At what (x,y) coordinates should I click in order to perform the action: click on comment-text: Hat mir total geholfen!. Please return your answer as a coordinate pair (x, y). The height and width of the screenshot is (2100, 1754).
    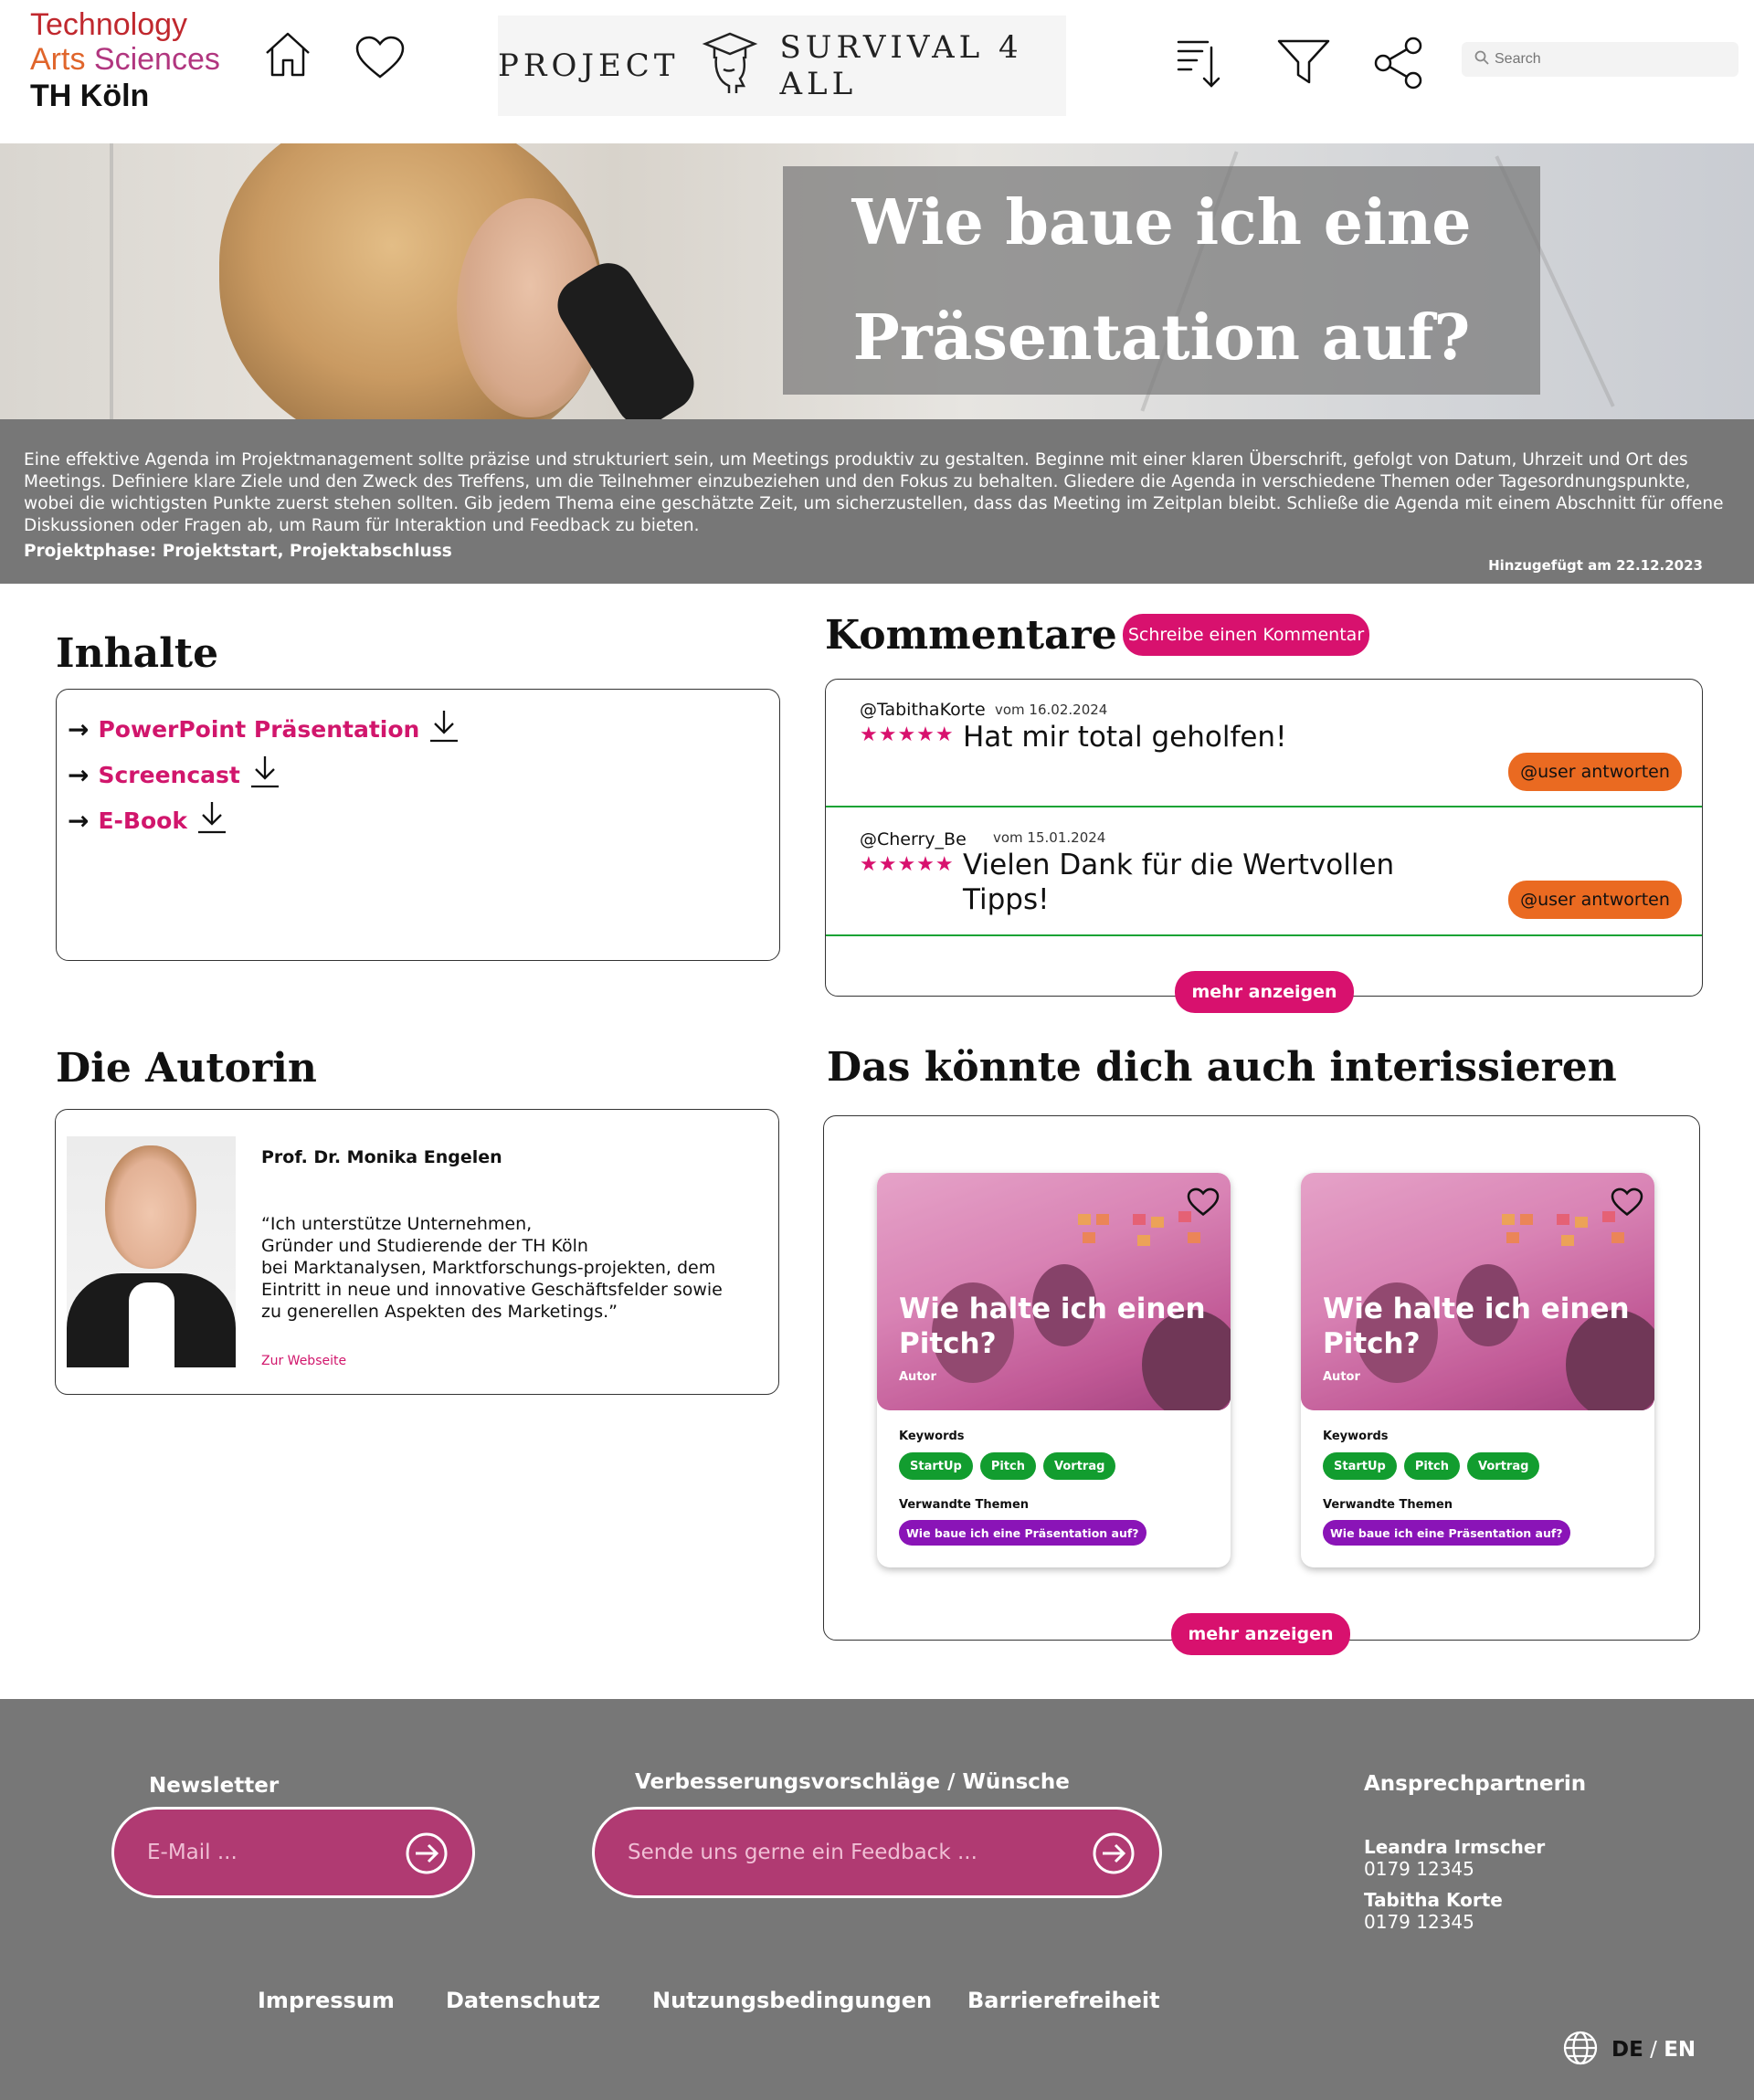
    Looking at the image, I should click on (1125, 738).